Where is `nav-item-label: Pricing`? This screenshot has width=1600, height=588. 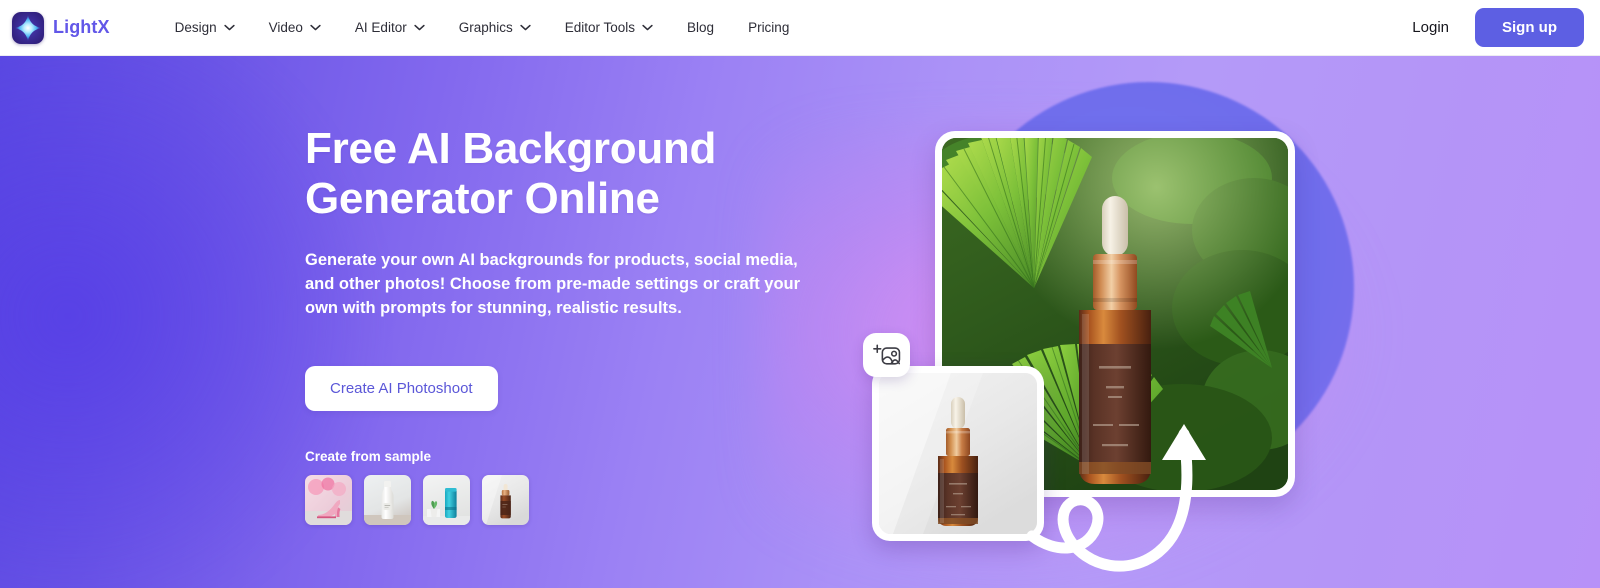
nav-item-label: Pricing is located at coordinates (769, 27).